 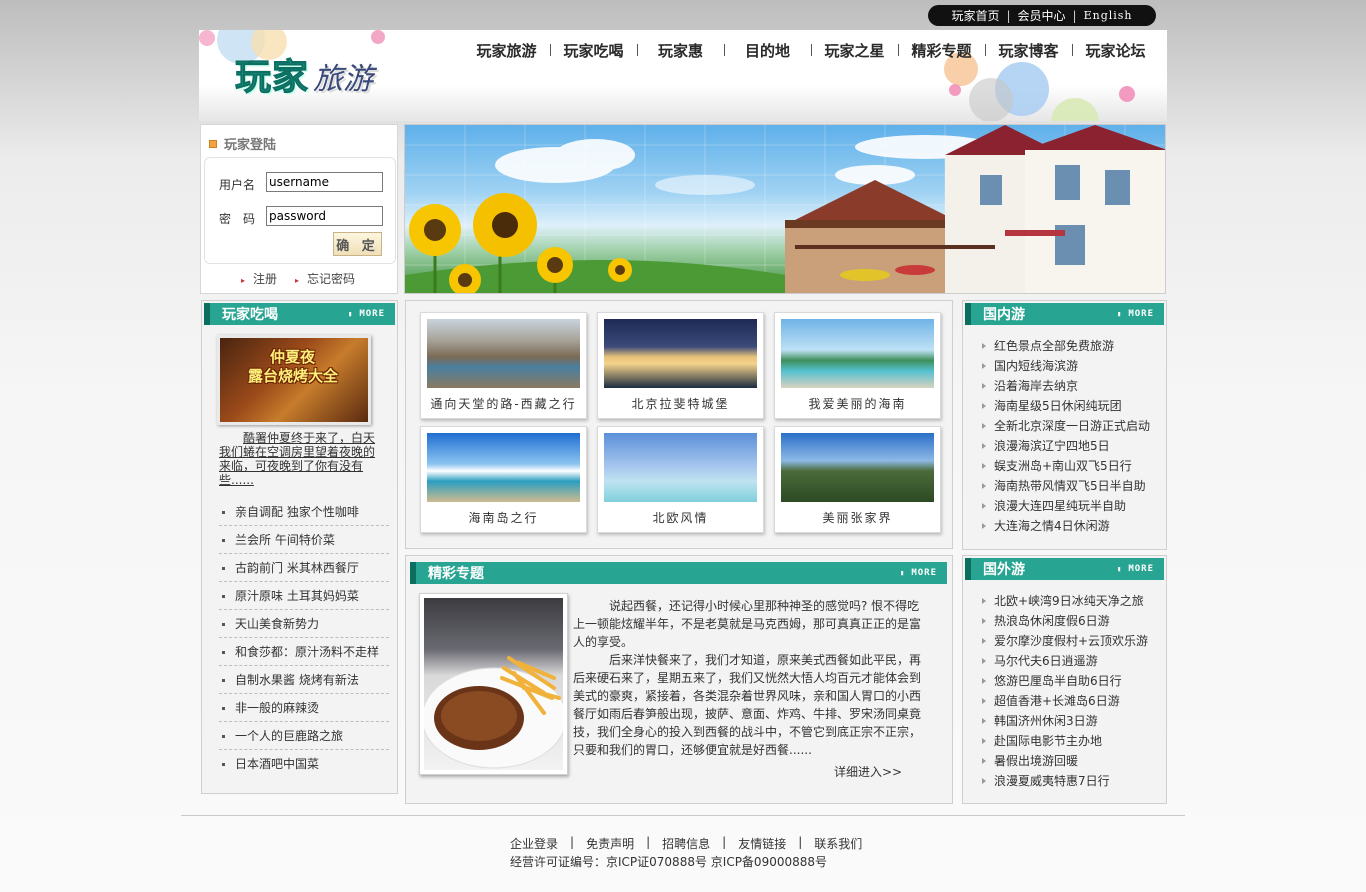 What do you see at coordinates (1004, 315) in the screenshot?
I see `domestic-panel-title: 国内游` at bounding box center [1004, 315].